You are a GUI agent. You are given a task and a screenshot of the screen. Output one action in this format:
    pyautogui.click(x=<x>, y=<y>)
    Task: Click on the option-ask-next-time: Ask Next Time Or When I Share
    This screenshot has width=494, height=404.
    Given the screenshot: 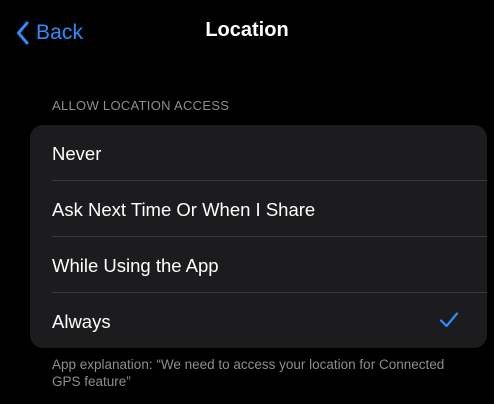 What is the action you would take?
    pyautogui.click(x=258, y=209)
    